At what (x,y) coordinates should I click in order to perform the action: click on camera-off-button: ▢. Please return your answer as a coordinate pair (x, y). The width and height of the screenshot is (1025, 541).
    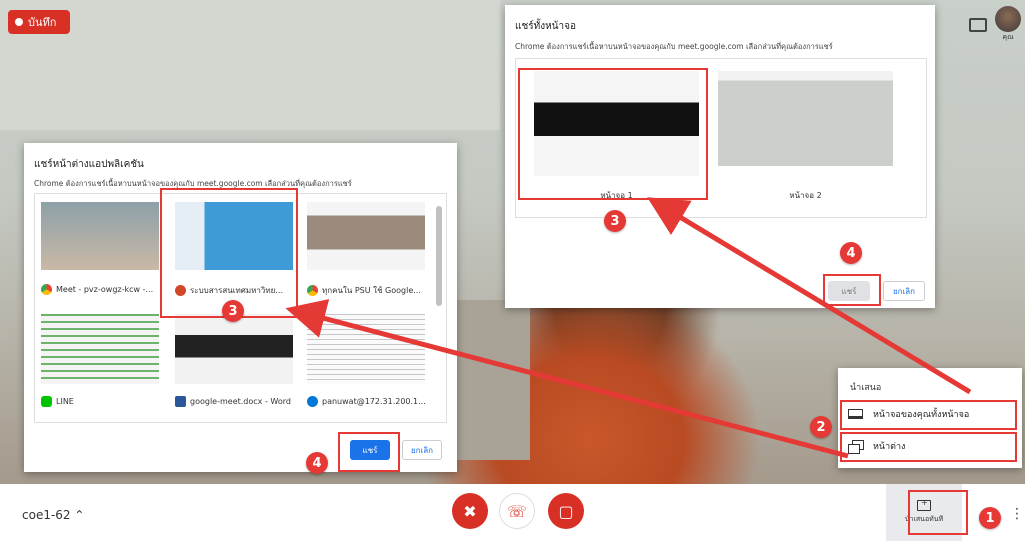
    Looking at the image, I should click on (566, 511).